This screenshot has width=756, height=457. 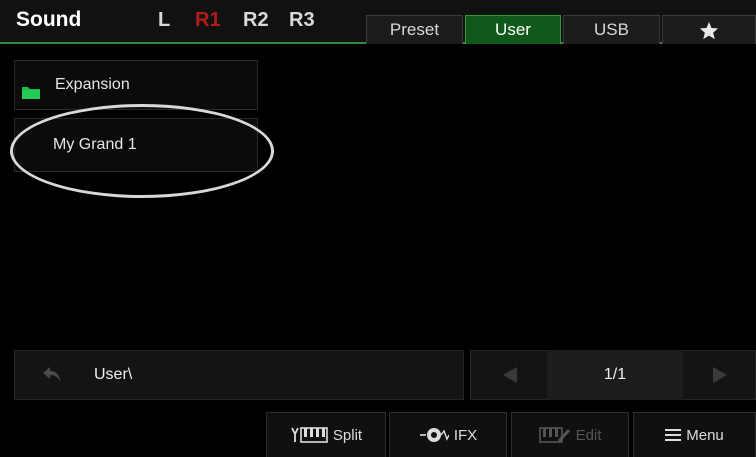 What do you see at coordinates (302, 20) in the screenshot?
I see `part-r3: R3` at bounding box center [302, 20].